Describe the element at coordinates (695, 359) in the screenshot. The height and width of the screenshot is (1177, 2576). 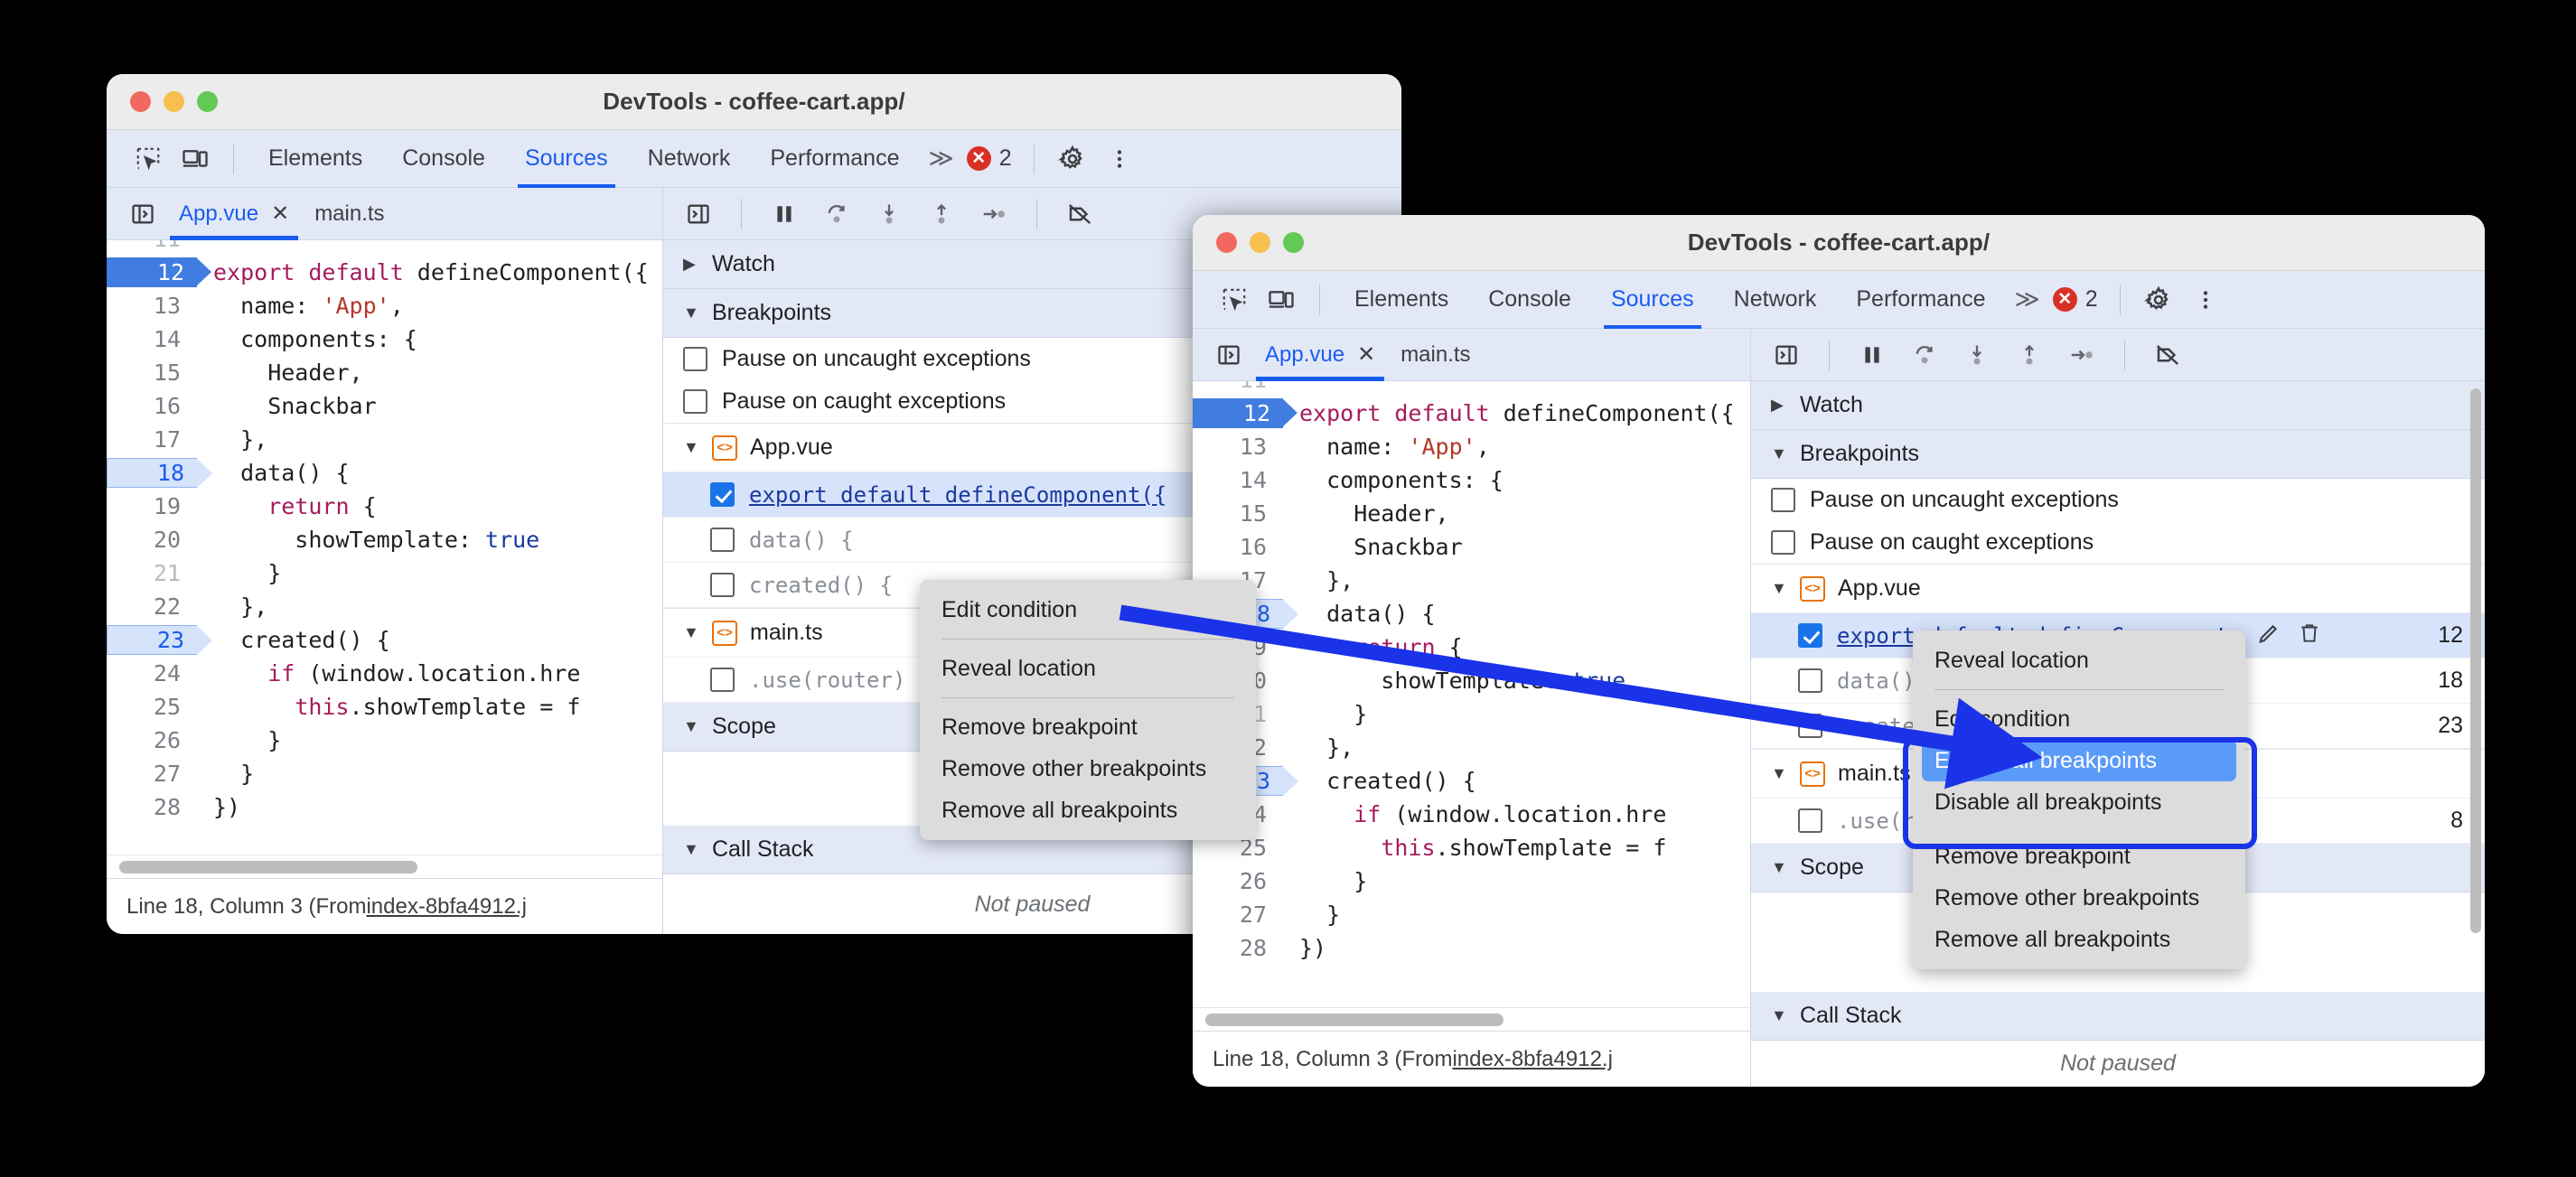
I see `pause-uncaught-checkbox` at that location.